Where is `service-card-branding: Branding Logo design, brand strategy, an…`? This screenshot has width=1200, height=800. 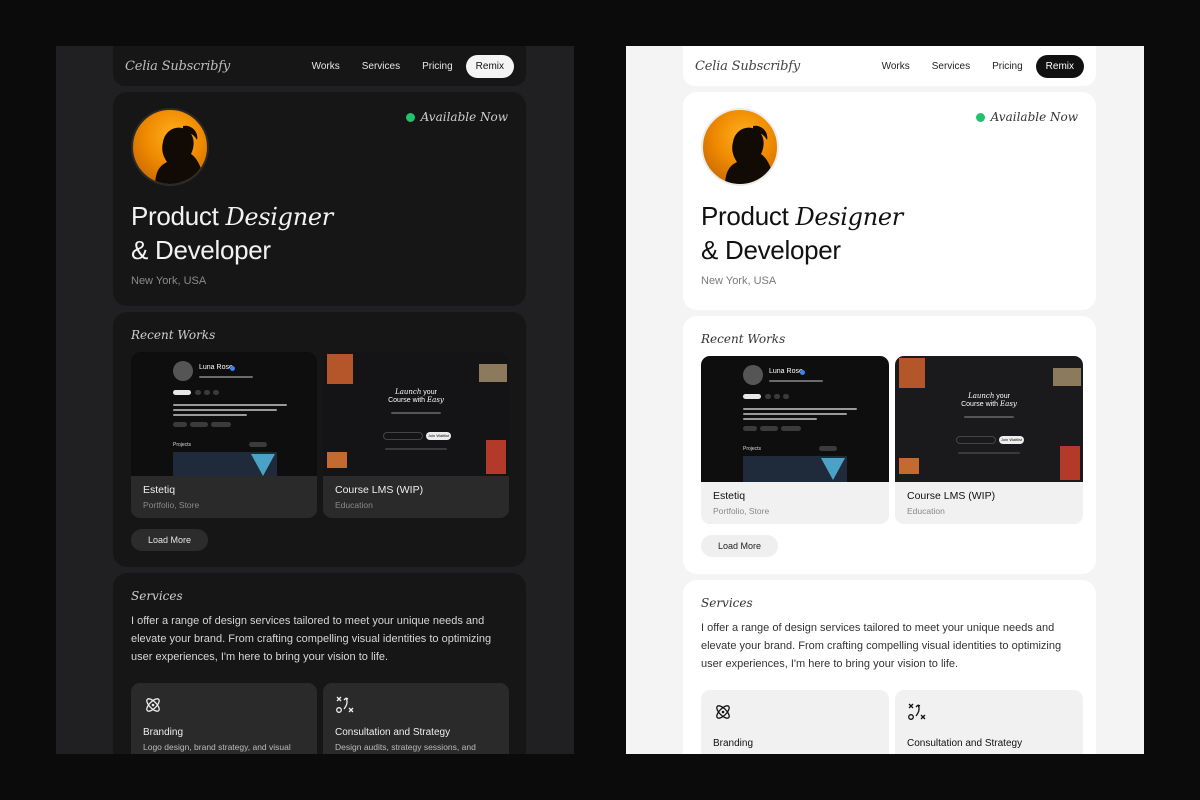 service-card-branding: Branding Logo design, brand strategy, an… is located at coordinates (224, 718).